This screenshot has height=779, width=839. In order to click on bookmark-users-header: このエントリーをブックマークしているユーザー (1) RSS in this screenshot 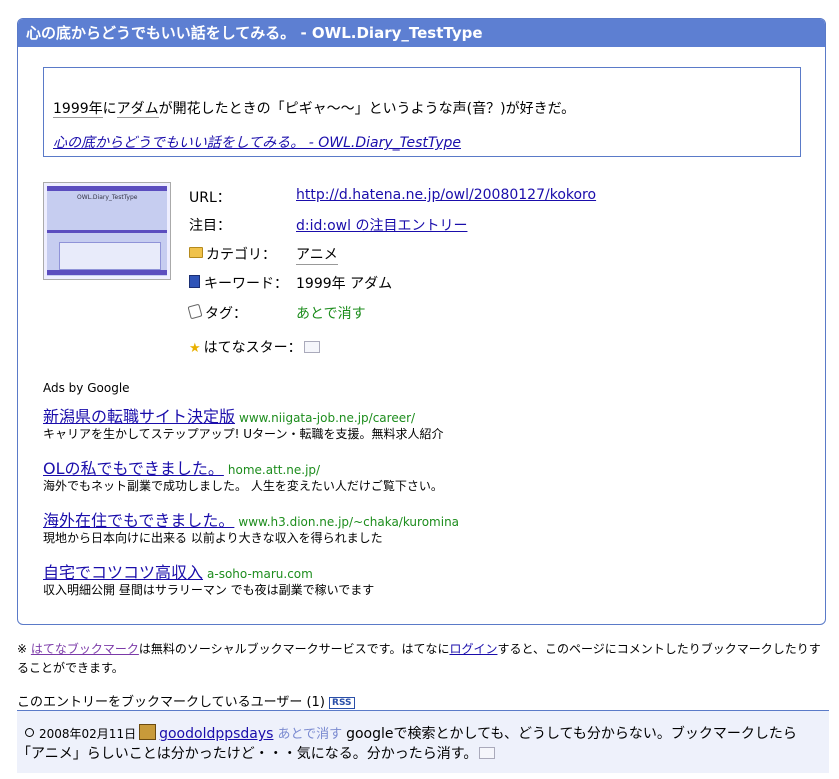, I will do `click(186, 700)`.